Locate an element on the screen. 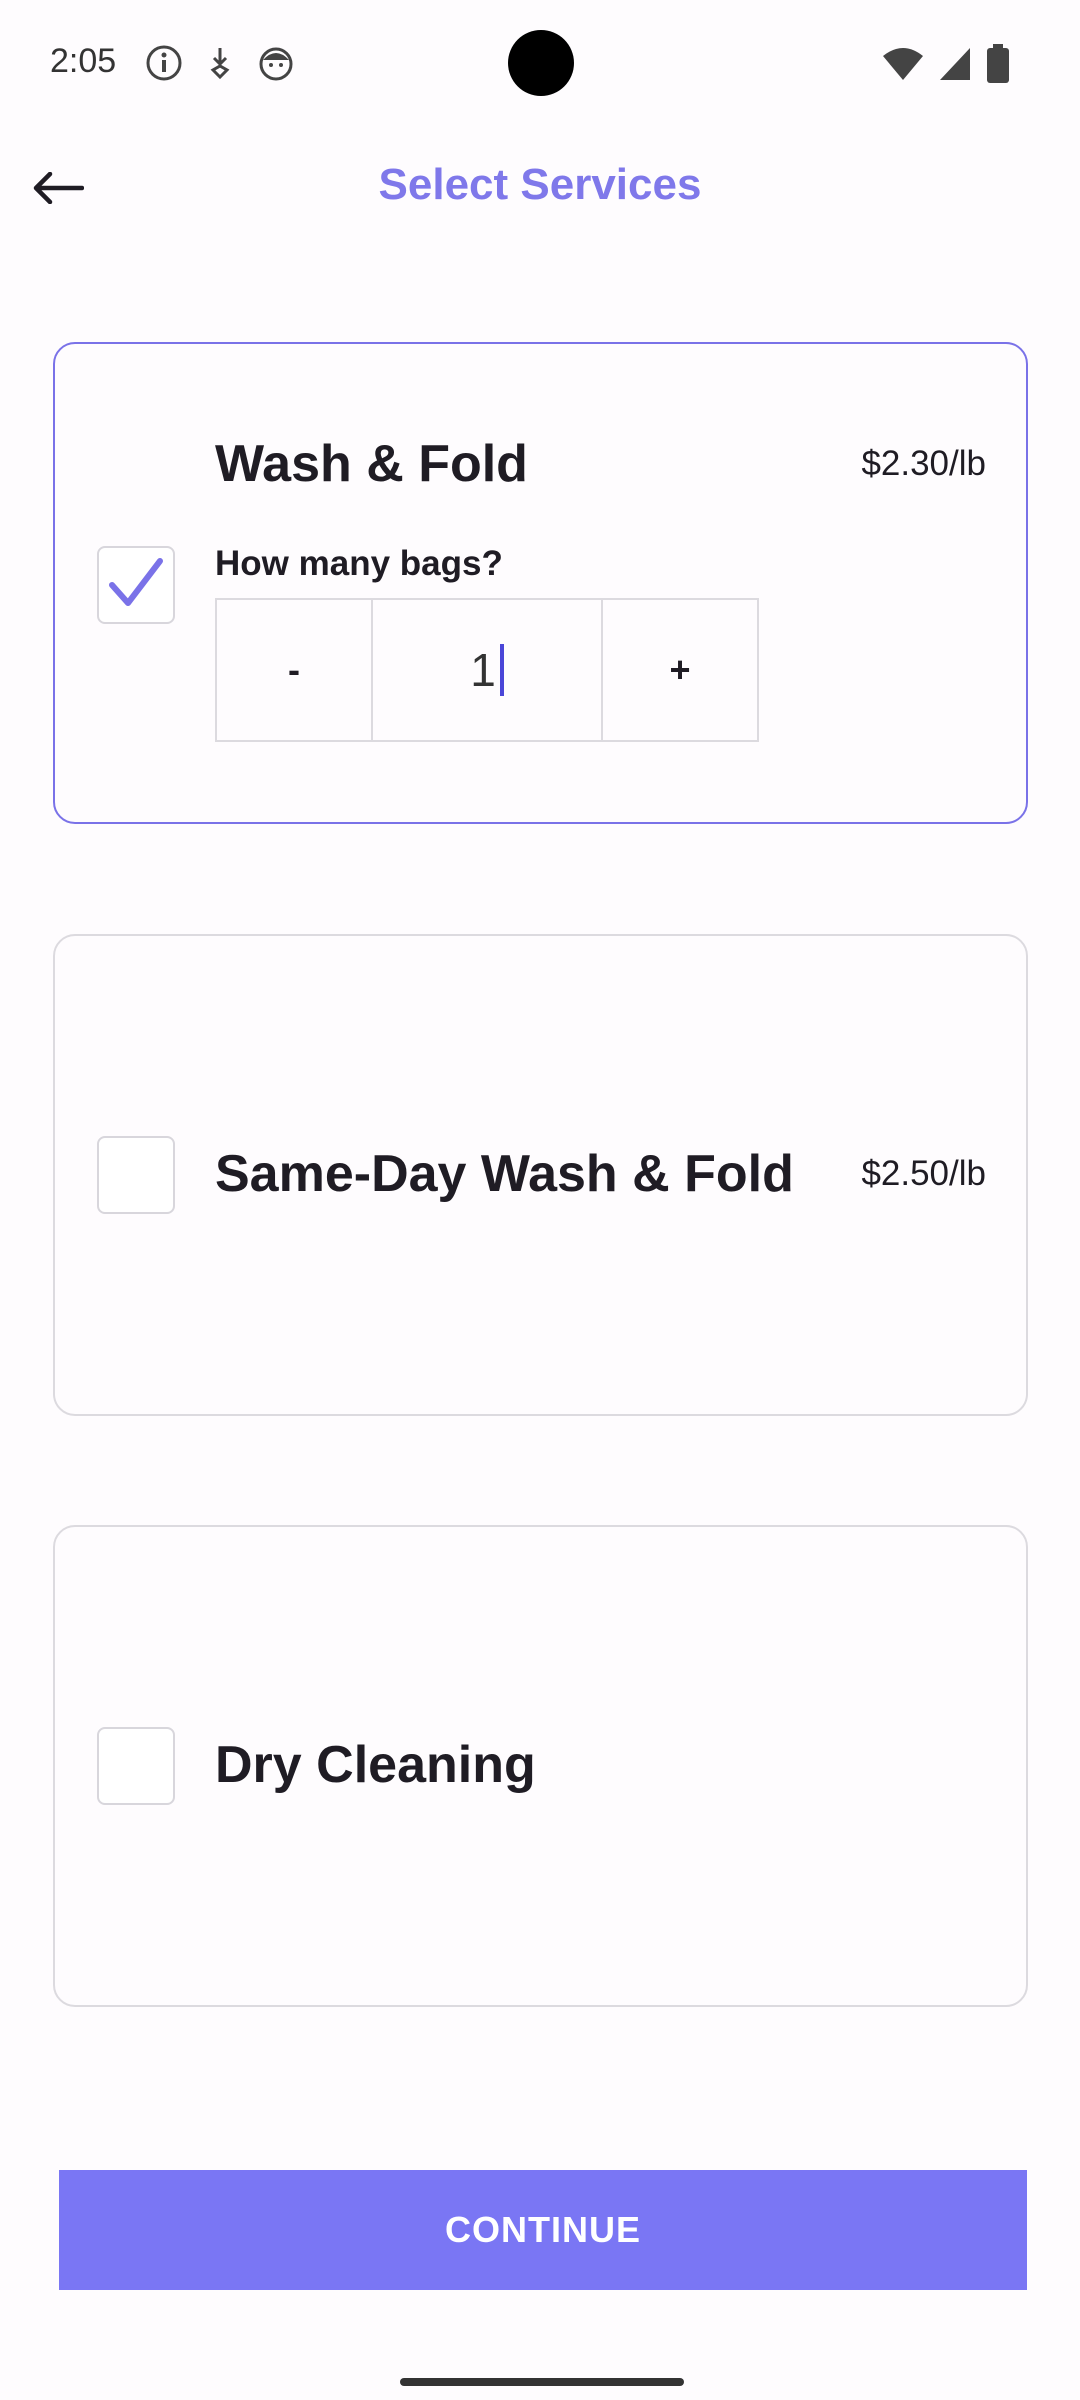 The image size is (1080, 2400). service-name: Same-Day Wash & Fold is located at coordinates (504, 1174).